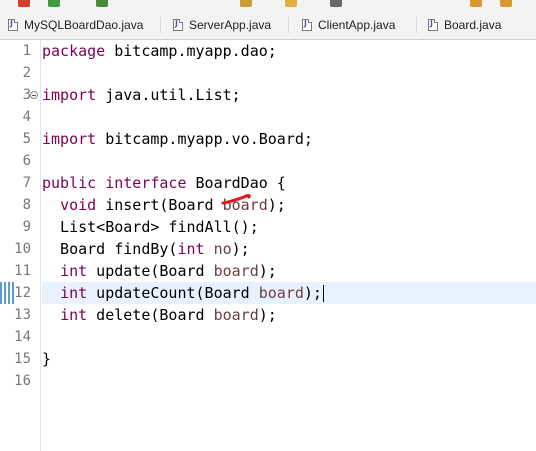 The width and height of the screenshot is (536, 451). Describe the element at coordinates (34, 95) in the screenshot. I see `collapse-fold-icon` at that location.